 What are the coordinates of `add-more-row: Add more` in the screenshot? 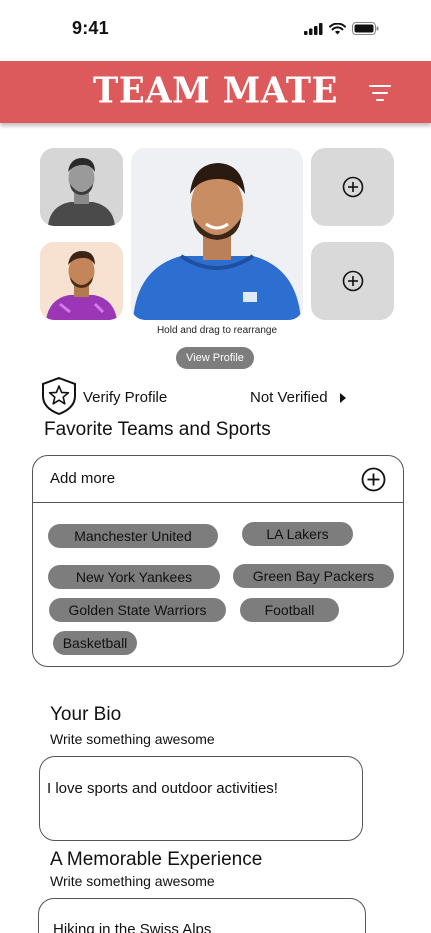 It's located at (218, 479).